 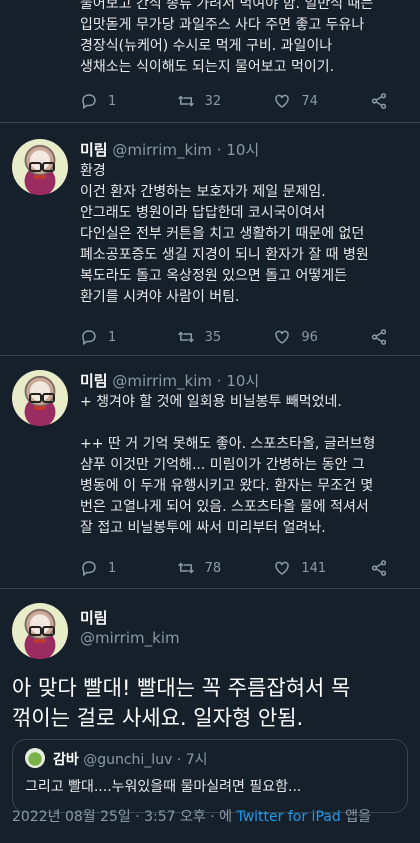 I want to click on like-button: 96, so click(x=308, y=337).